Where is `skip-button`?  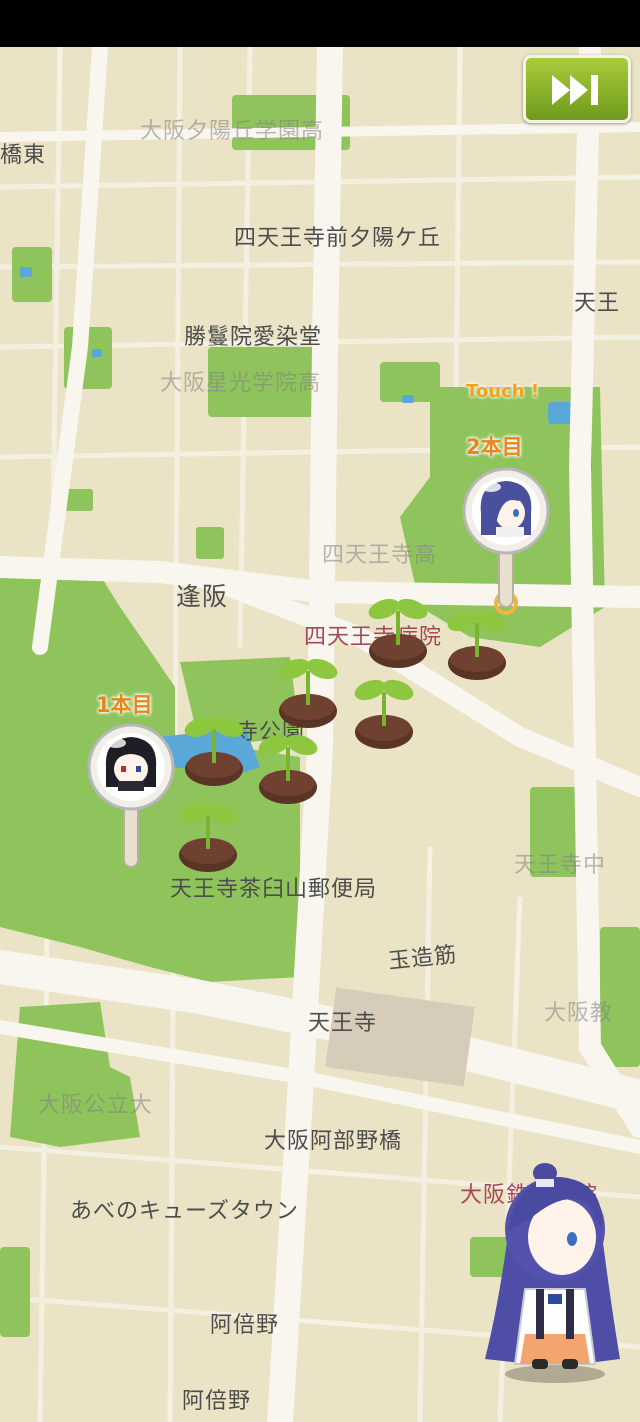 skip-button is located at coordinates (577, 89).